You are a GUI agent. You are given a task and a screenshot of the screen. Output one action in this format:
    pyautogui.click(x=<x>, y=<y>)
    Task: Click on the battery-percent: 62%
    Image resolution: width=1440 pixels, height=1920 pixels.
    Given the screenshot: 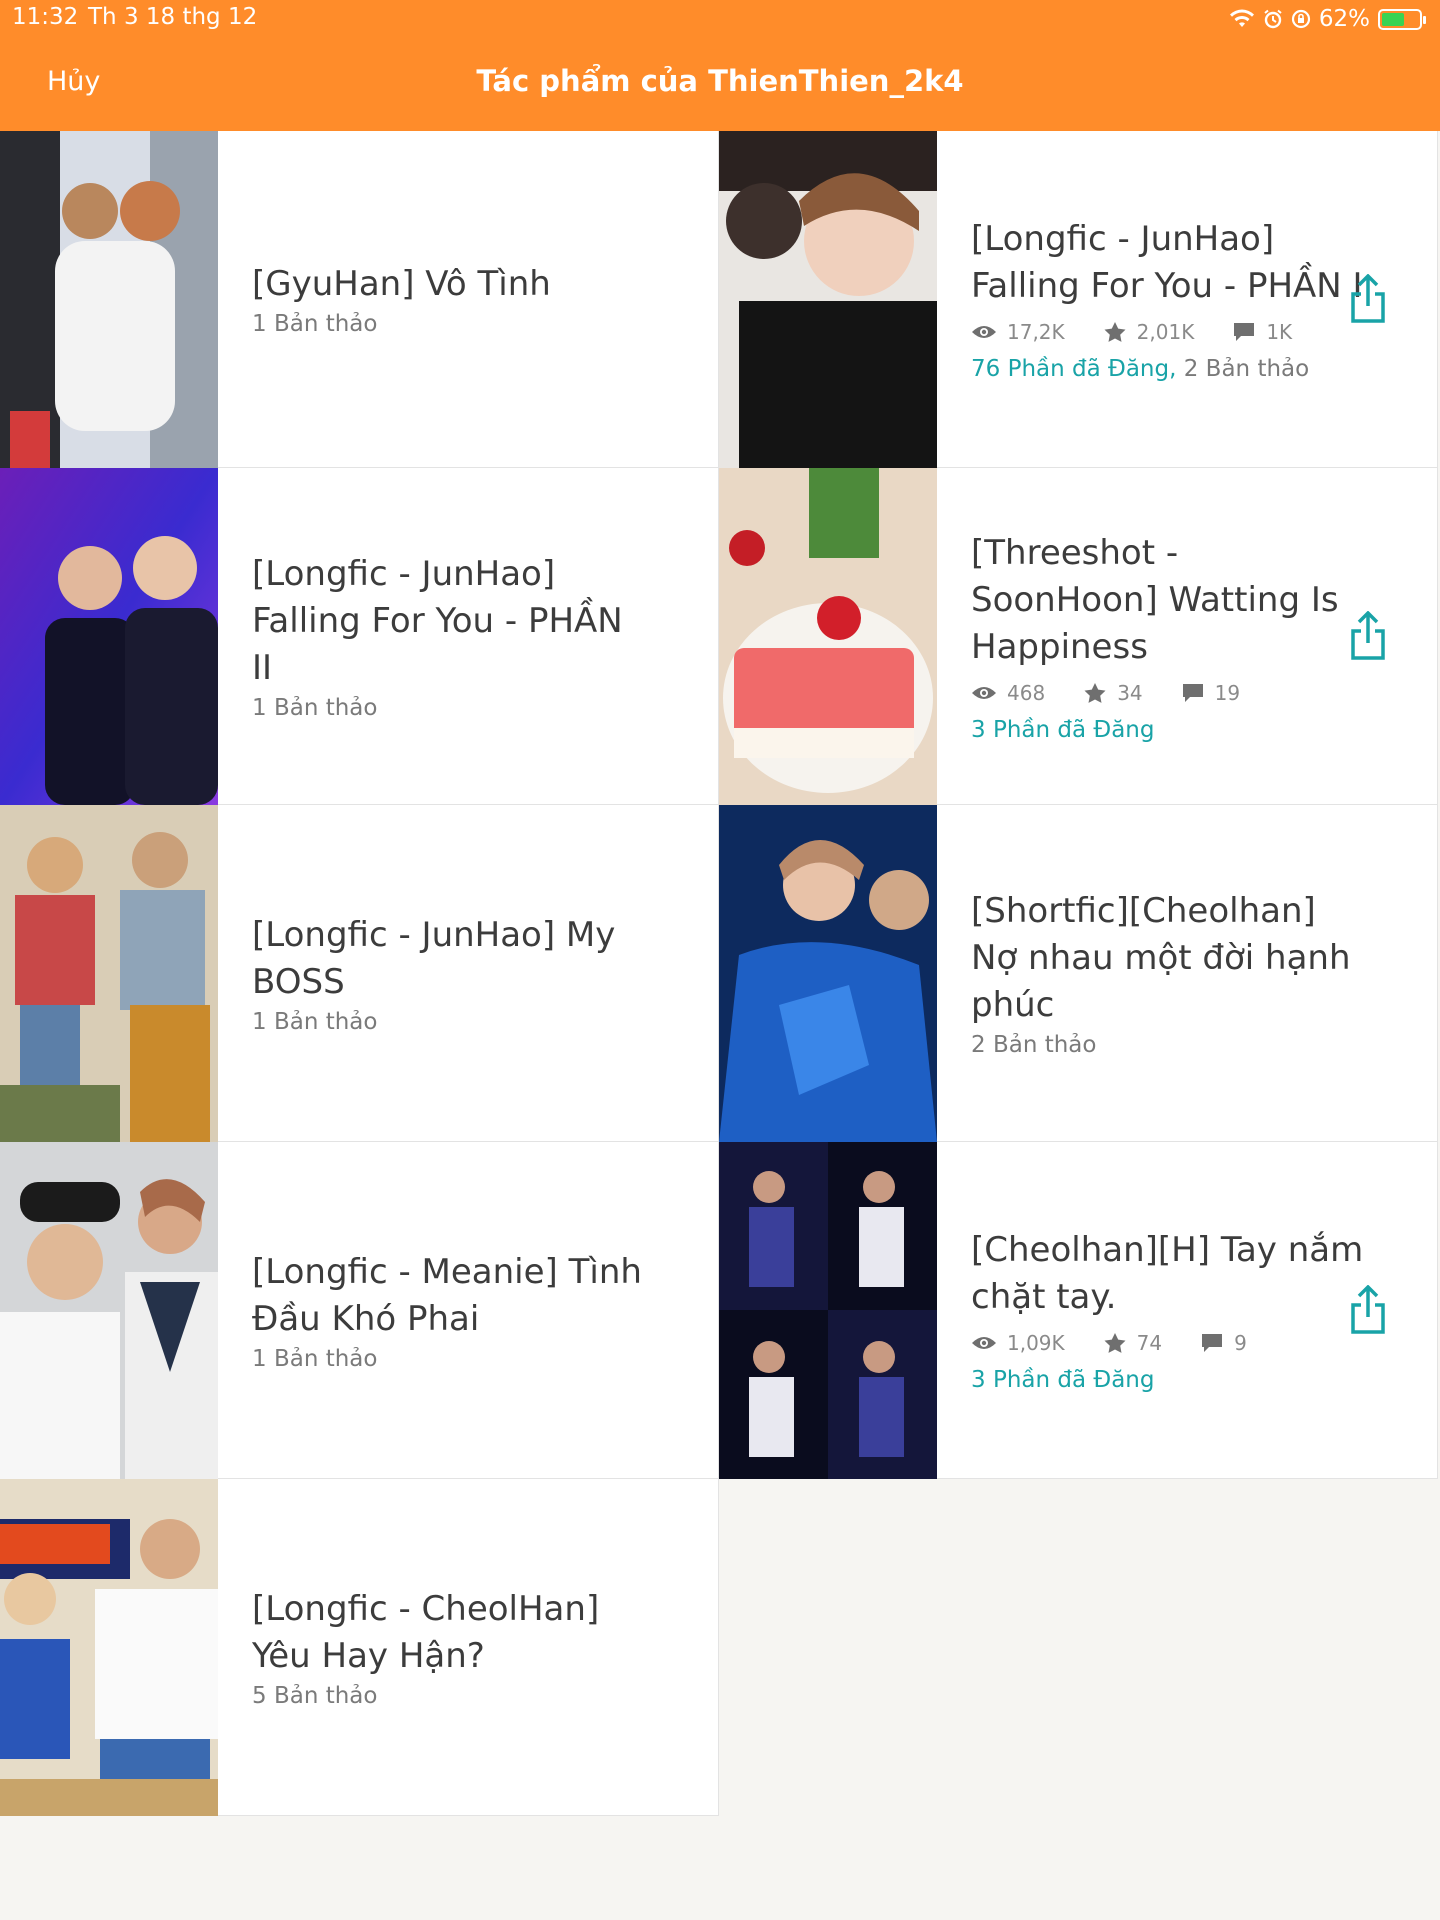 What is the action you would take?
    pyautogui.click(x=1344, y=19)
    